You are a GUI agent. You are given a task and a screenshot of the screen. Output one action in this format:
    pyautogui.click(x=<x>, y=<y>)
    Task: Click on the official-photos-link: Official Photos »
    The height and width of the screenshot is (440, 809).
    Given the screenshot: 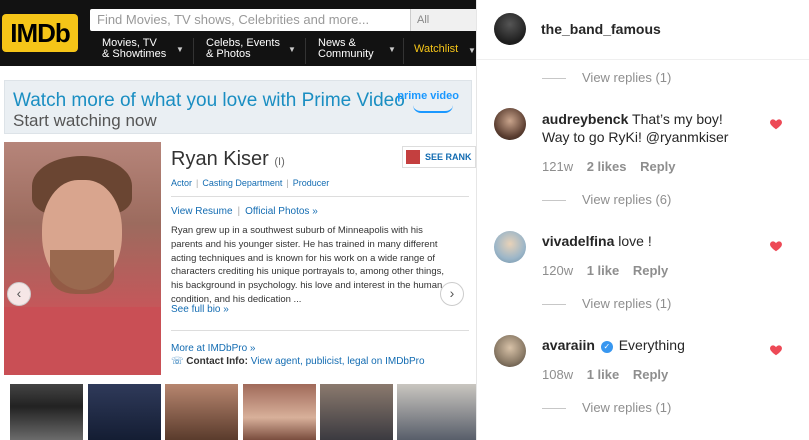 What is the action you would take?
    pyautogui.click(x=281, y=211)
    